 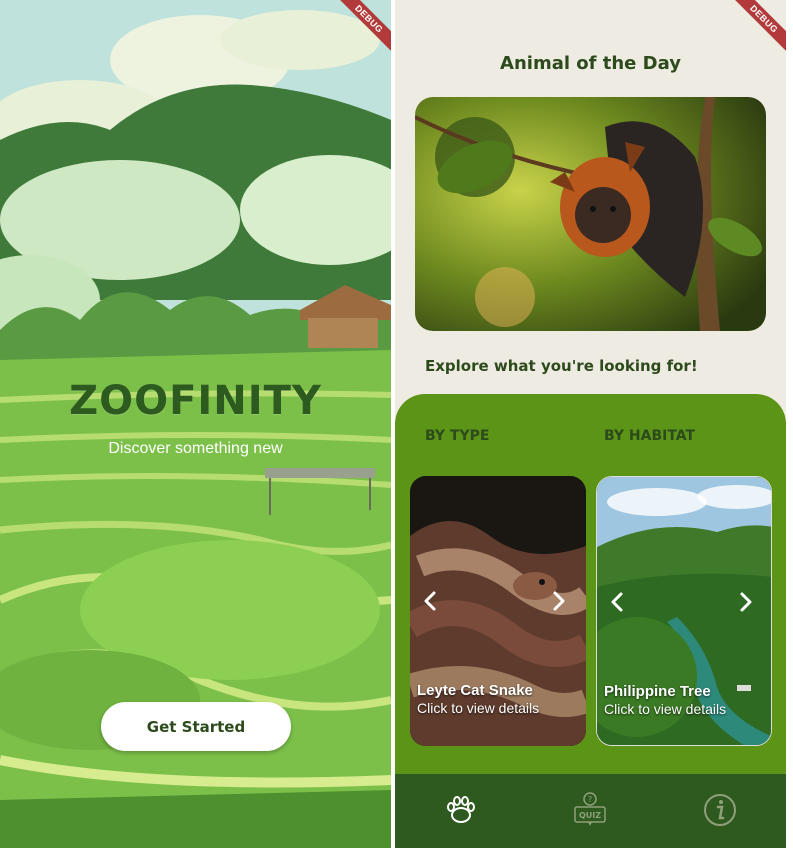 I want to click on bat-photo, so click(x=590, y=214).